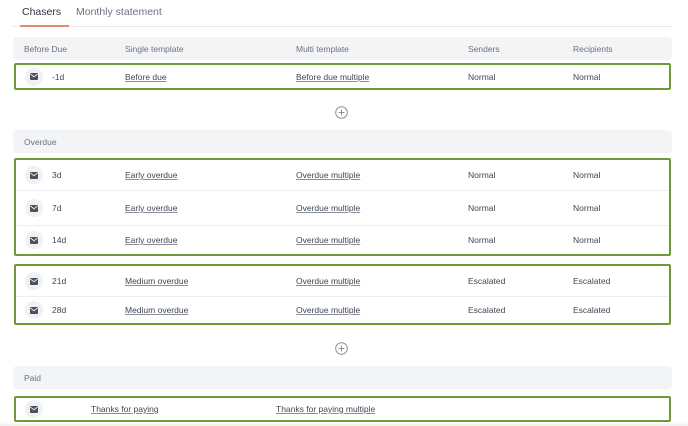 This screenshot has width=688, height=426. I want to click on column-header-before-due: Before Due, so click(45, 49).